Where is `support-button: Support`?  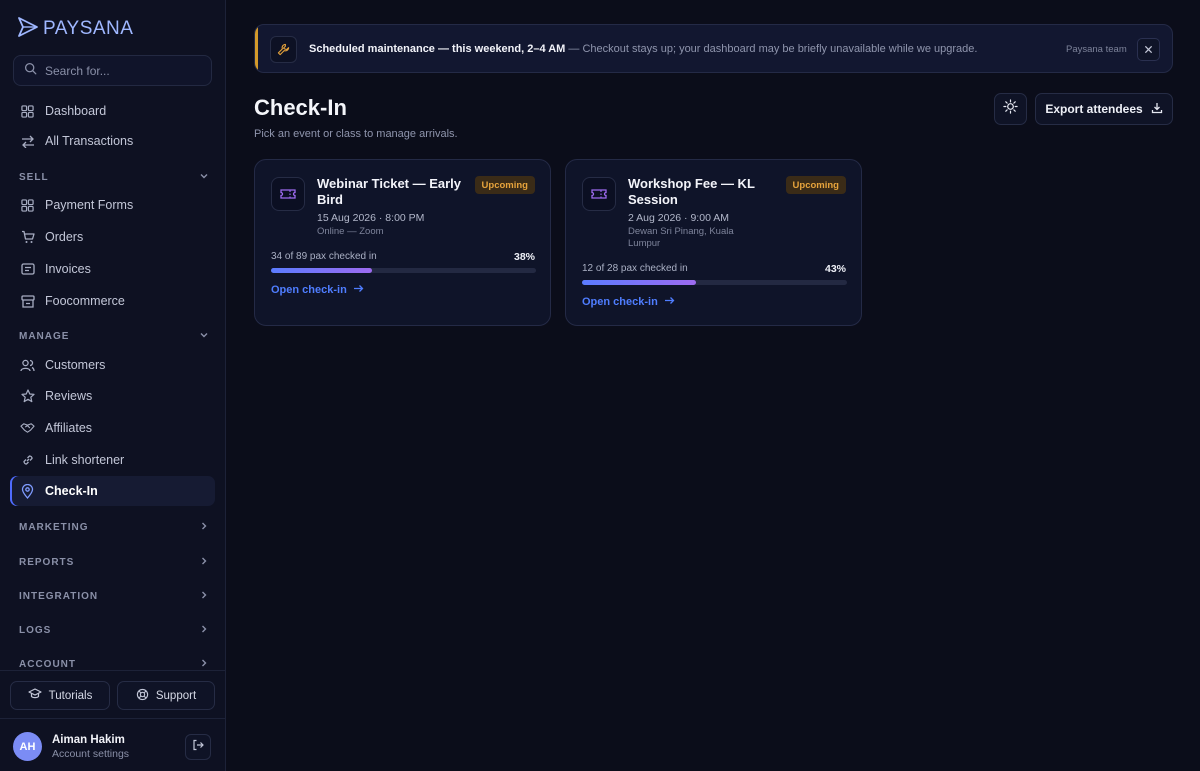 support-button: Support is located at coordinates (166, 695).